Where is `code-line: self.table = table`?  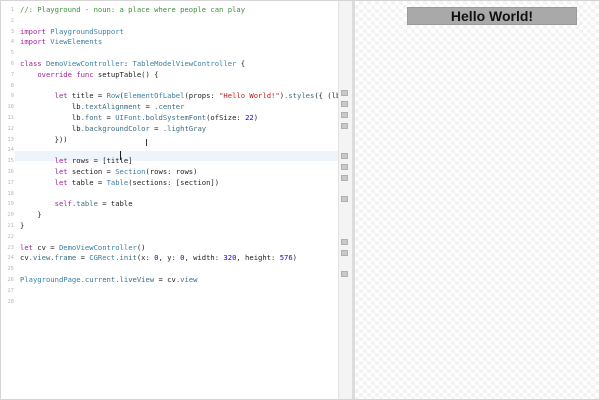
code-line: self.table = table is located at coordinates (76, 204).